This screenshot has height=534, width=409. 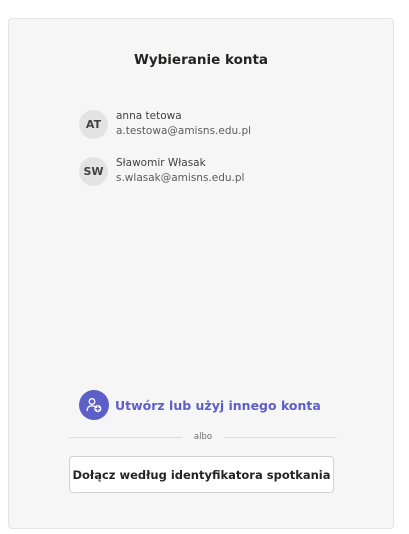 What do you see at coordinates (94, 405) in the screenshot?
I see `add-person-icon` at bounding box center [94, 405].